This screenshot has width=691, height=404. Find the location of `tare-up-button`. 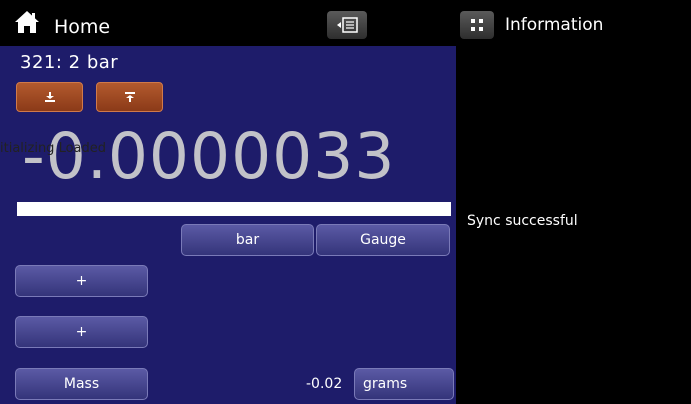

tare-up-button is located at coordinates (129, 97).